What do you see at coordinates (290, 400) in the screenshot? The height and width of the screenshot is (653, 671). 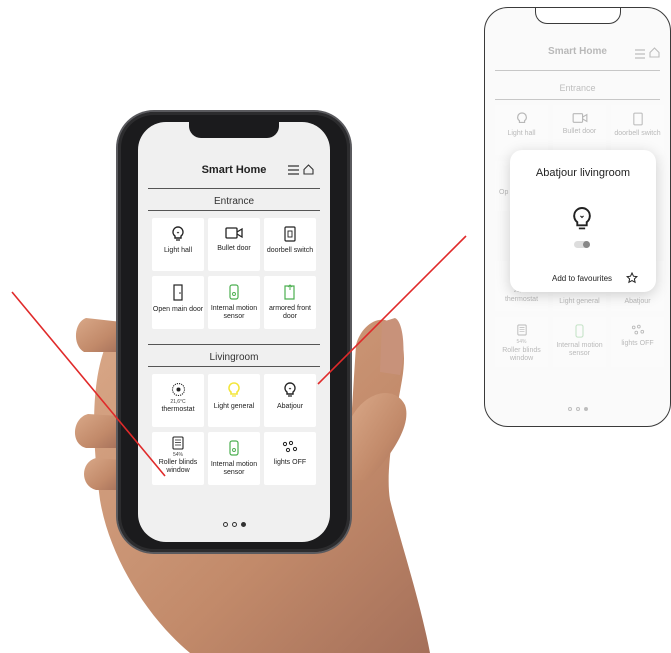 I see `tile-abatjour: Abatjour` at bounding box center [290, 400].